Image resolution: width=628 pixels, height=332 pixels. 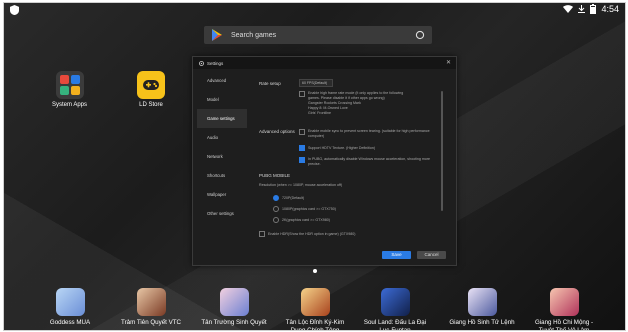 What do you see at coordinates (222, 118) in the screenshot?
I see `sidebar-item-game-settings: Game settings` at bounding box center [222, 118].